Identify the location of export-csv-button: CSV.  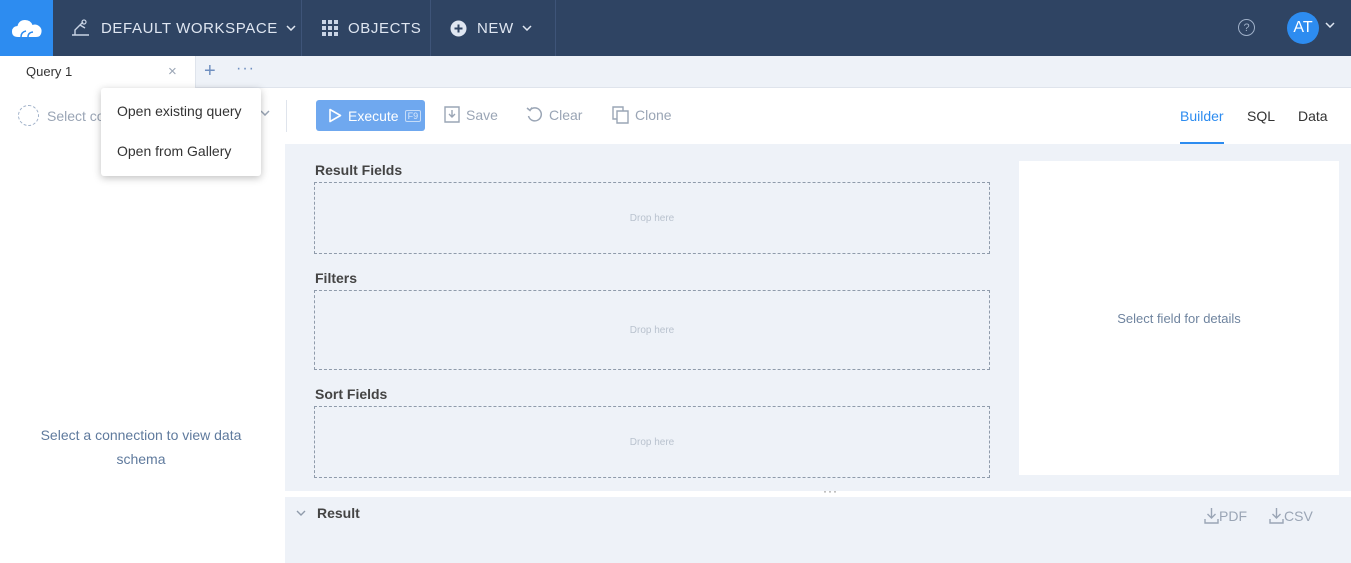
(1291, 515).